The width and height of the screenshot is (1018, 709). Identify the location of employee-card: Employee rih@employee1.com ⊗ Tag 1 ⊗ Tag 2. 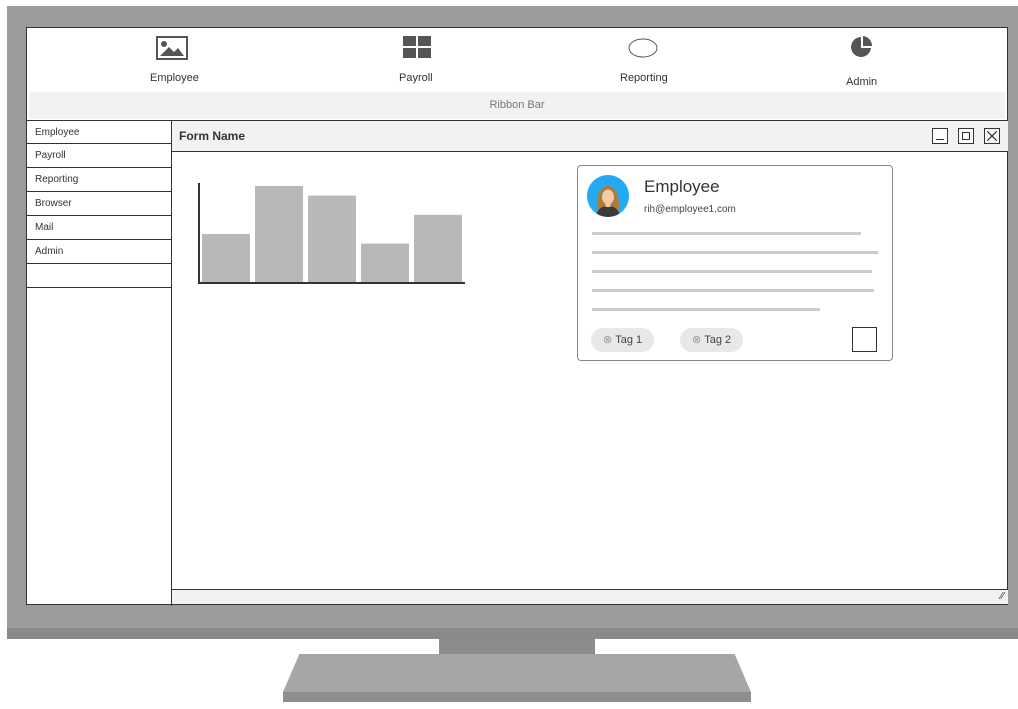
(735, 263).